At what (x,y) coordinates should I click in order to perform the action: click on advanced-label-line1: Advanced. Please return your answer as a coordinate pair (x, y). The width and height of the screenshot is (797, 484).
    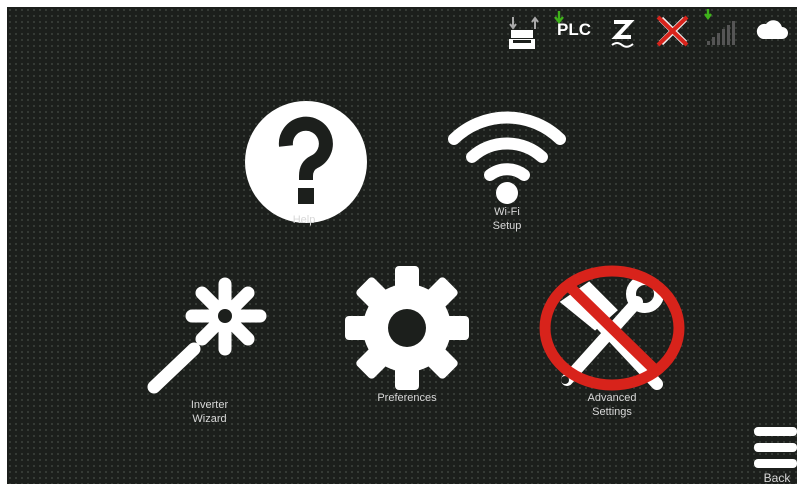
    Looking at the image, I should click on (612, 398).